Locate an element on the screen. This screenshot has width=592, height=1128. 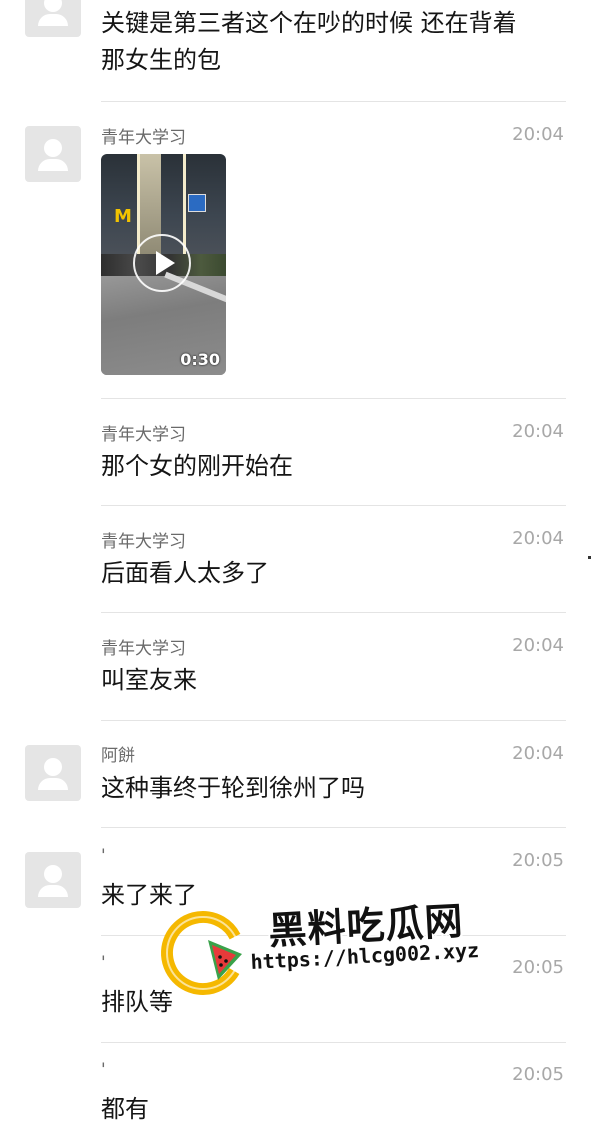
message-text: 叫室友来 is located at coordinates (149, 680).